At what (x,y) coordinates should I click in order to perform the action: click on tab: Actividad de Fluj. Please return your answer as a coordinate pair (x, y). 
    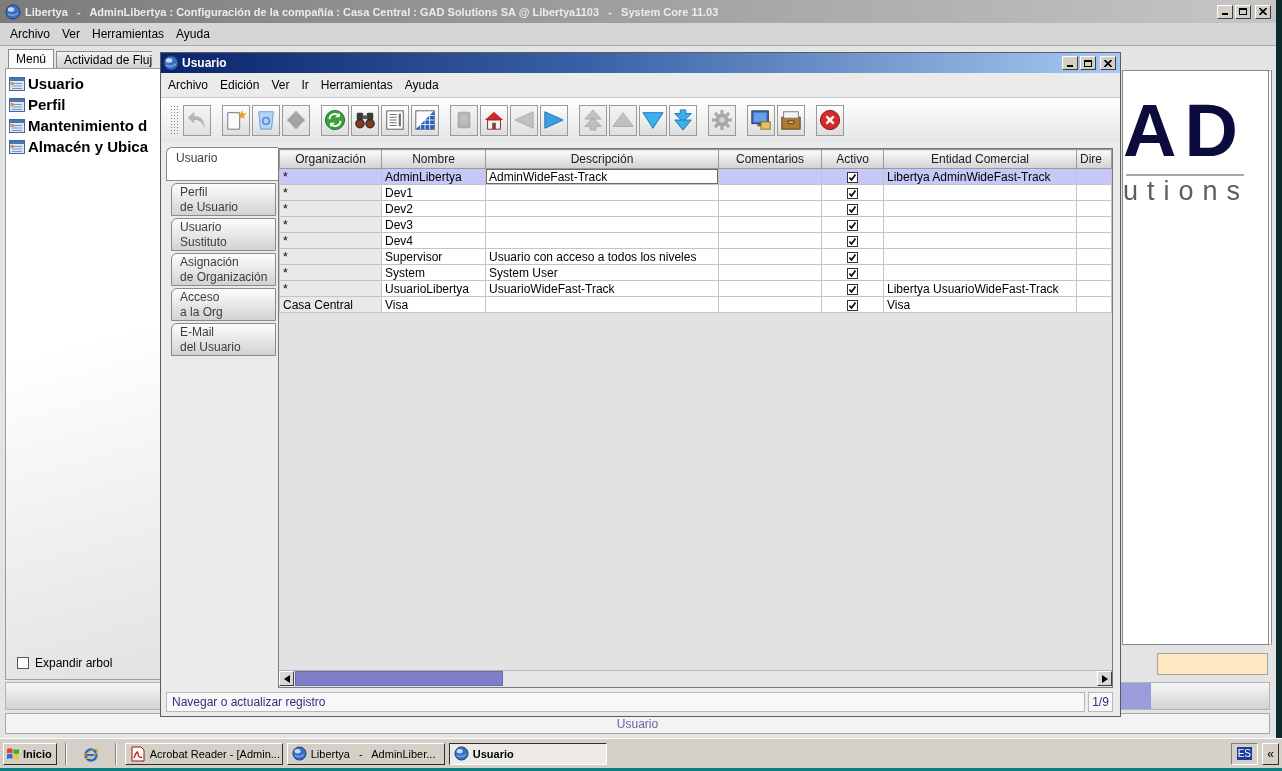
    Looking at the image, I should click on (104, 59).